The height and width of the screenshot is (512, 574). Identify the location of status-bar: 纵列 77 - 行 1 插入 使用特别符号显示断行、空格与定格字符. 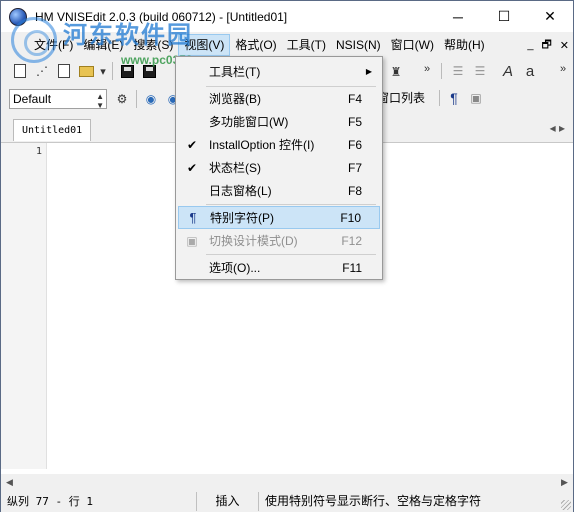
(287, 501).